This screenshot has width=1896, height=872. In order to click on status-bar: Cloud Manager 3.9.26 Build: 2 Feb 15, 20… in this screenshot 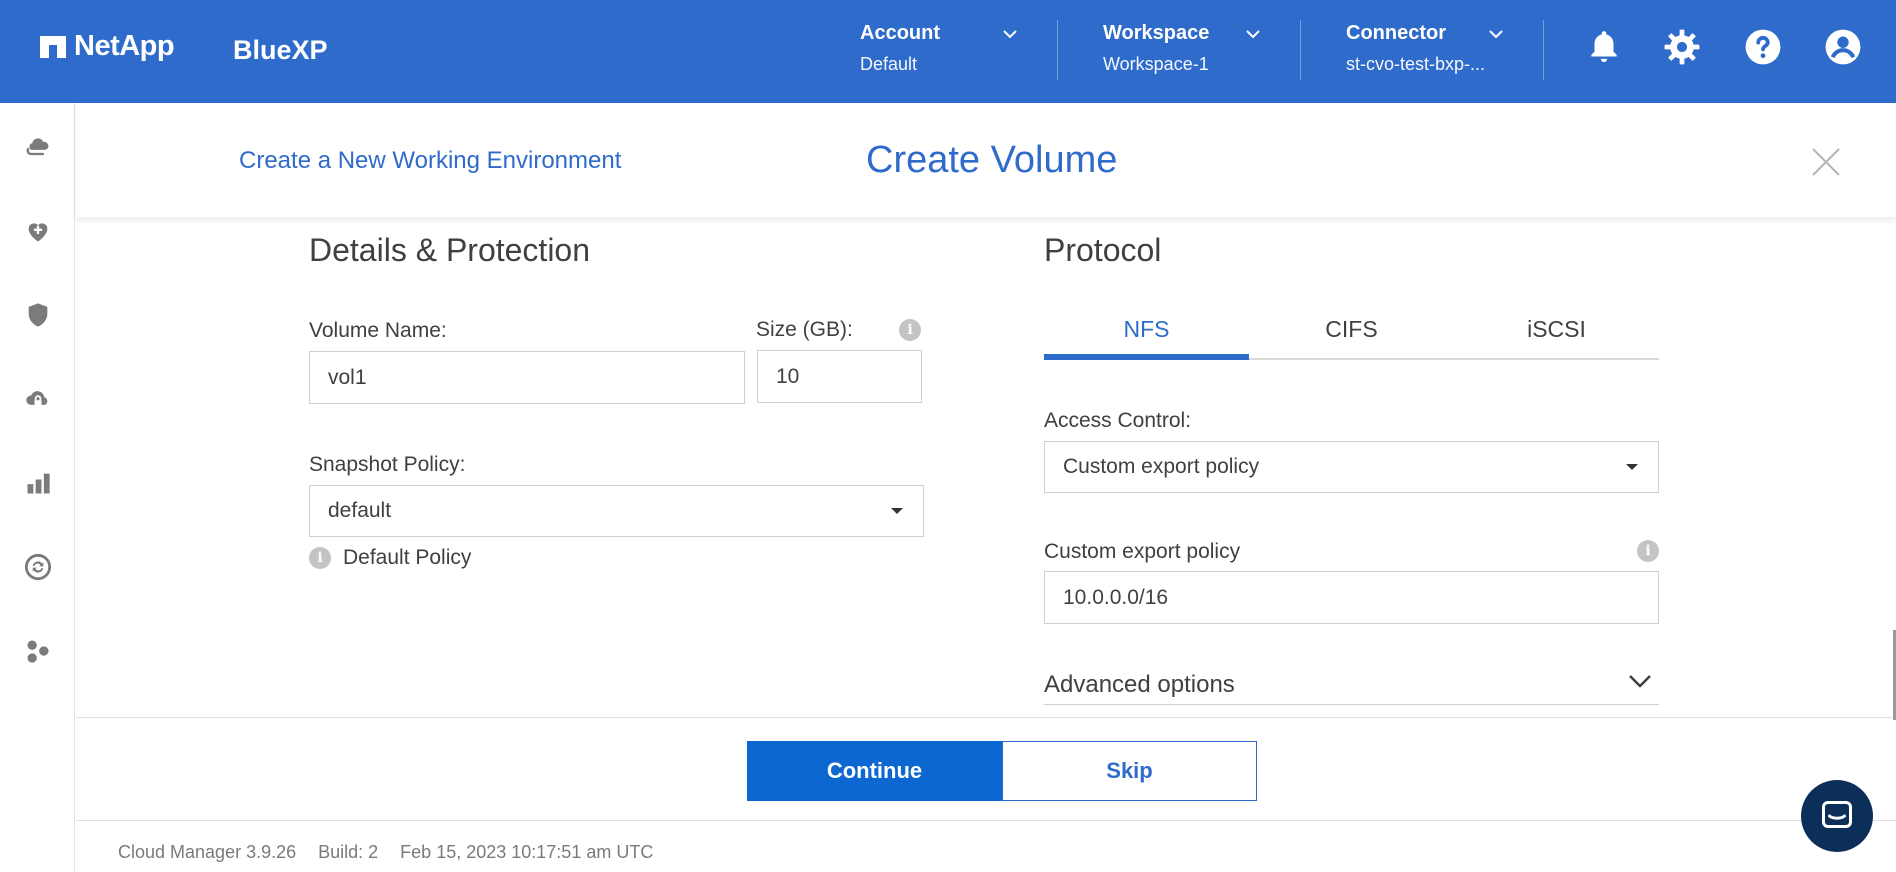, I will do `click(385, 852)`.